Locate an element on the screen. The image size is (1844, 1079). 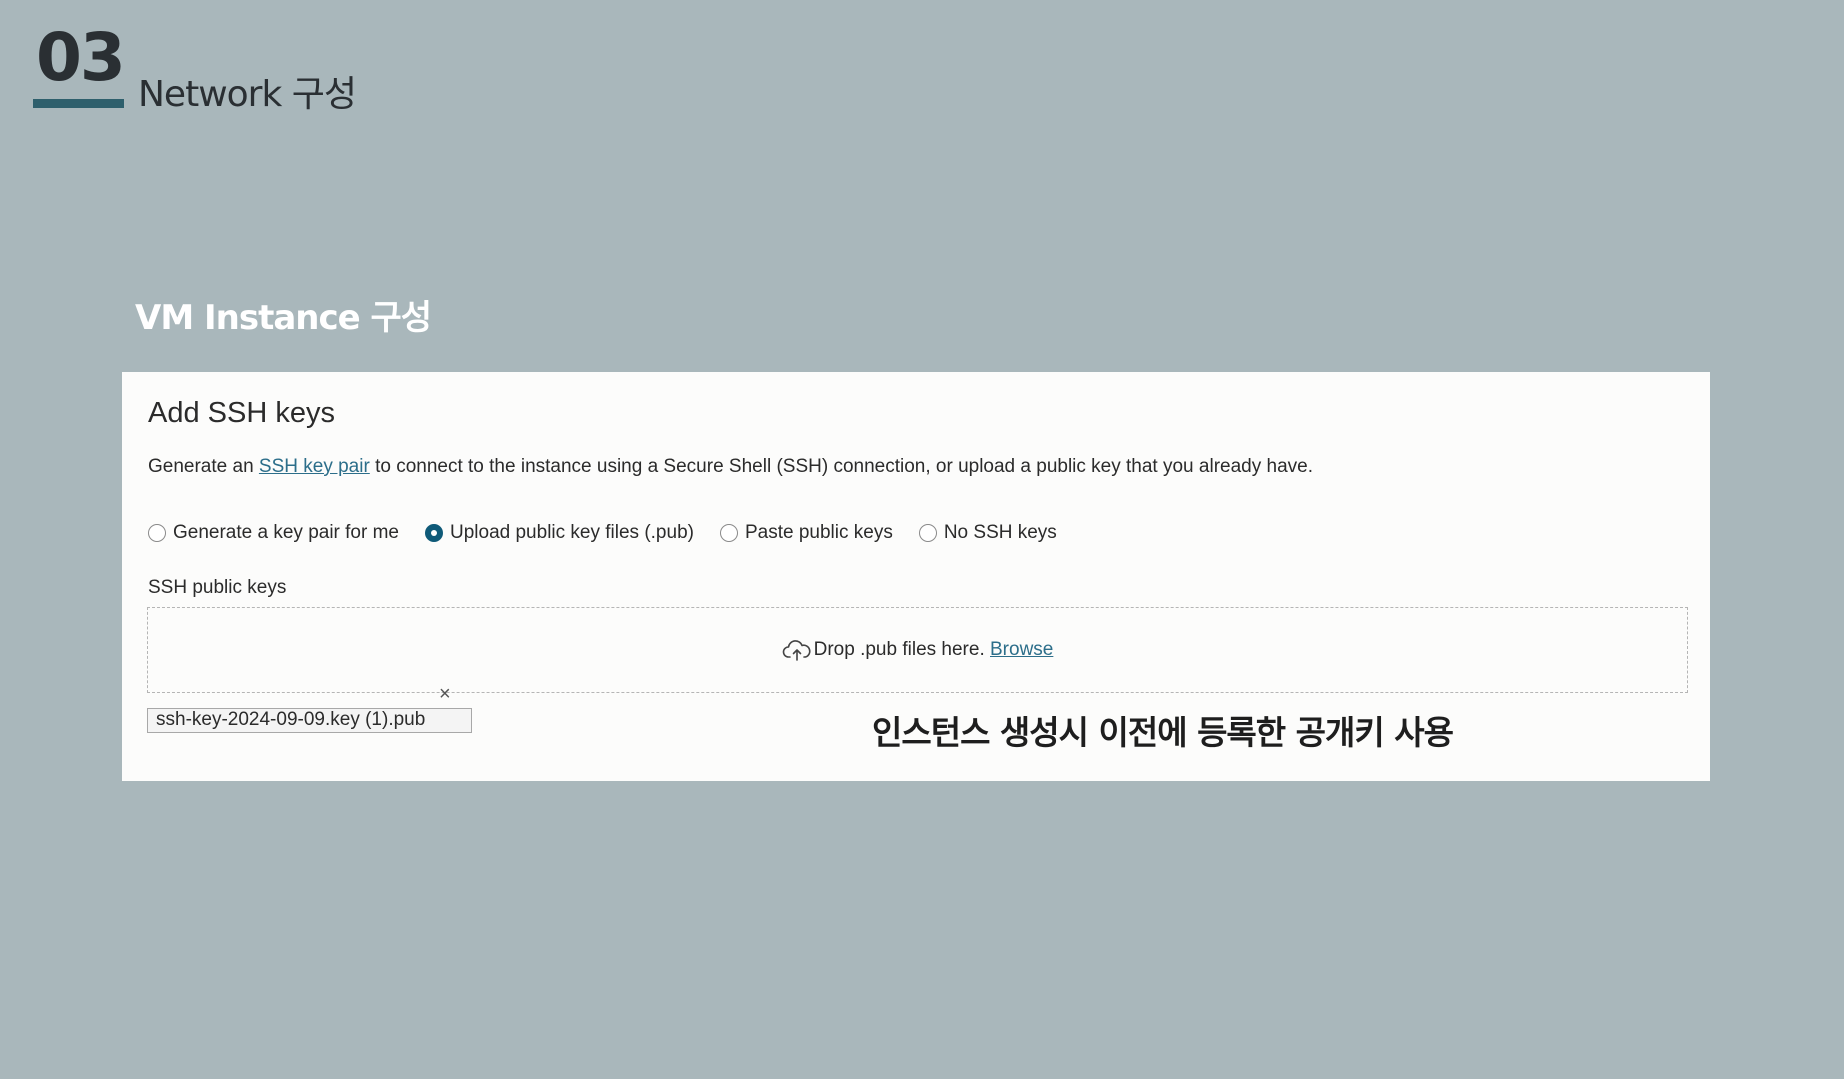
description-prefix: Generate an is located at coordinates (203, 466).